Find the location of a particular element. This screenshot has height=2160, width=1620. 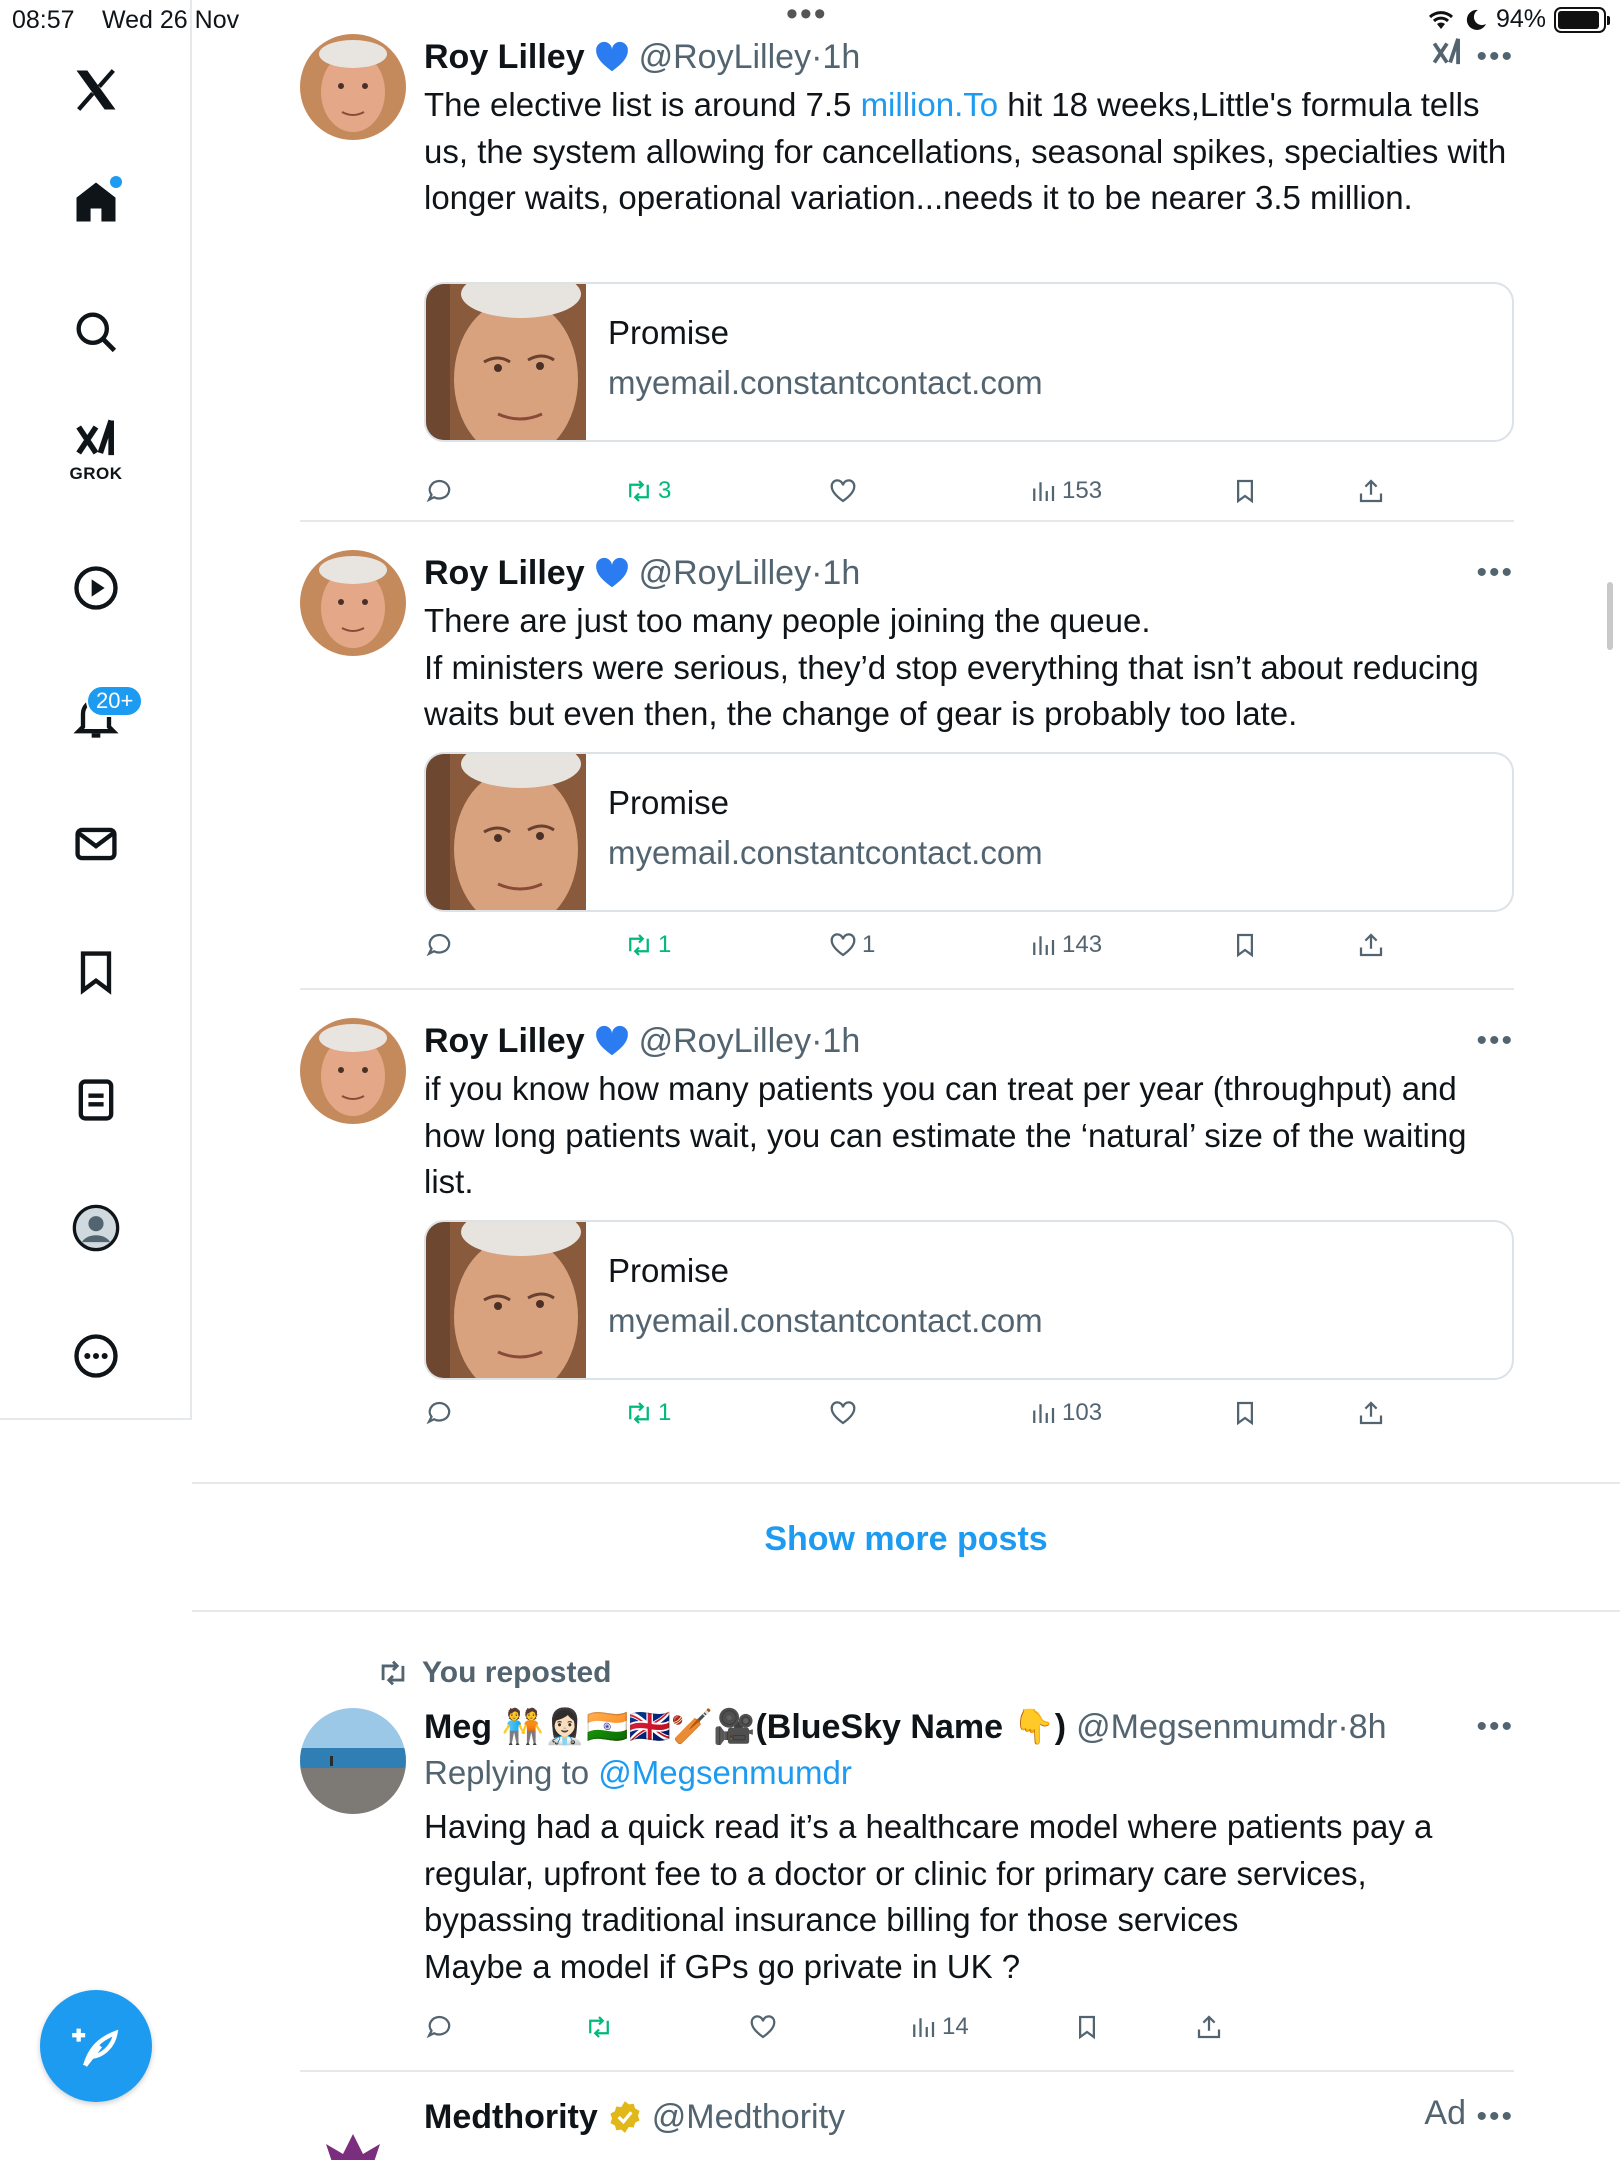

views-chart-icon is located at coordinates (1044, 1413).